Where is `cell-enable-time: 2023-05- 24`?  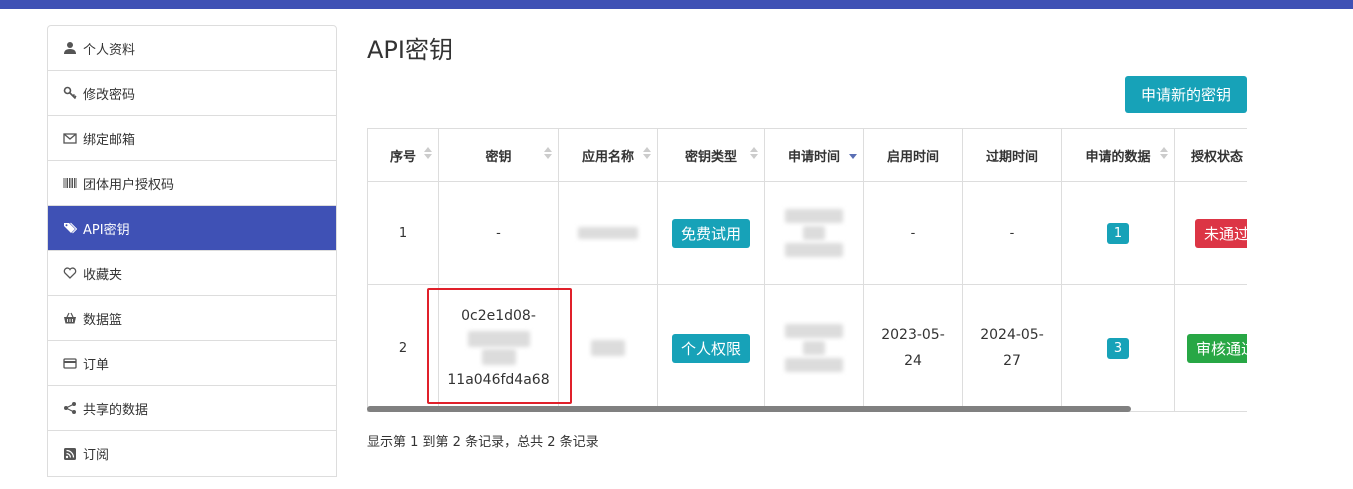
cell-enable-time: 2023-05- 24 is located at coordinates (913, 348).